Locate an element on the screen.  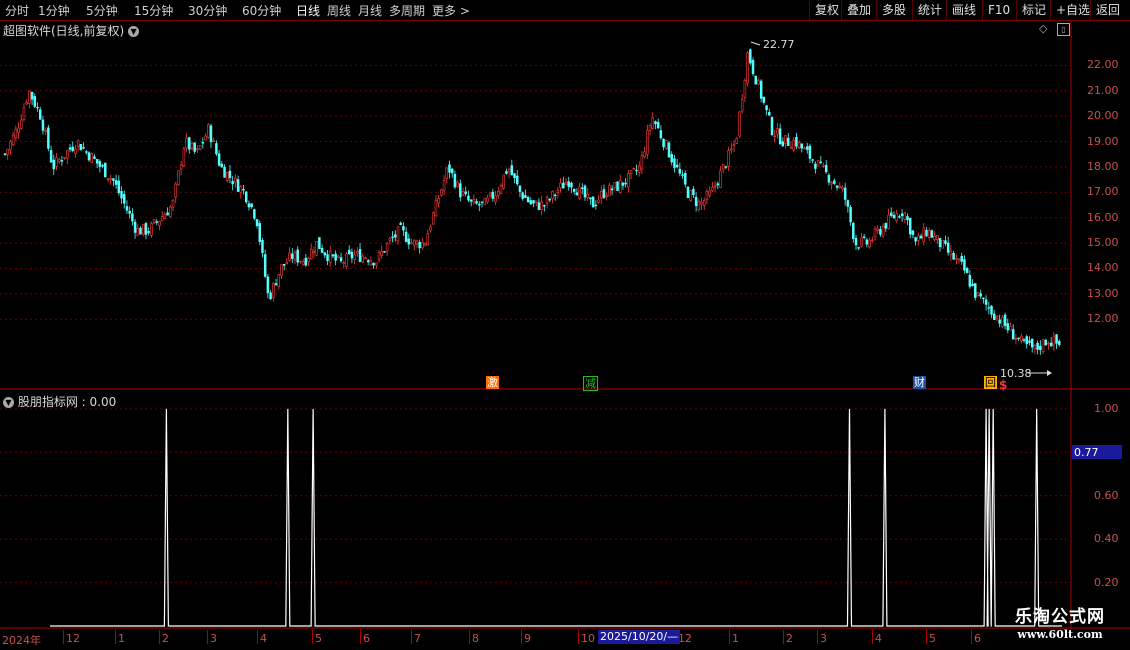
diamond-icon: ◇ is located at coordinates (1043, 28).